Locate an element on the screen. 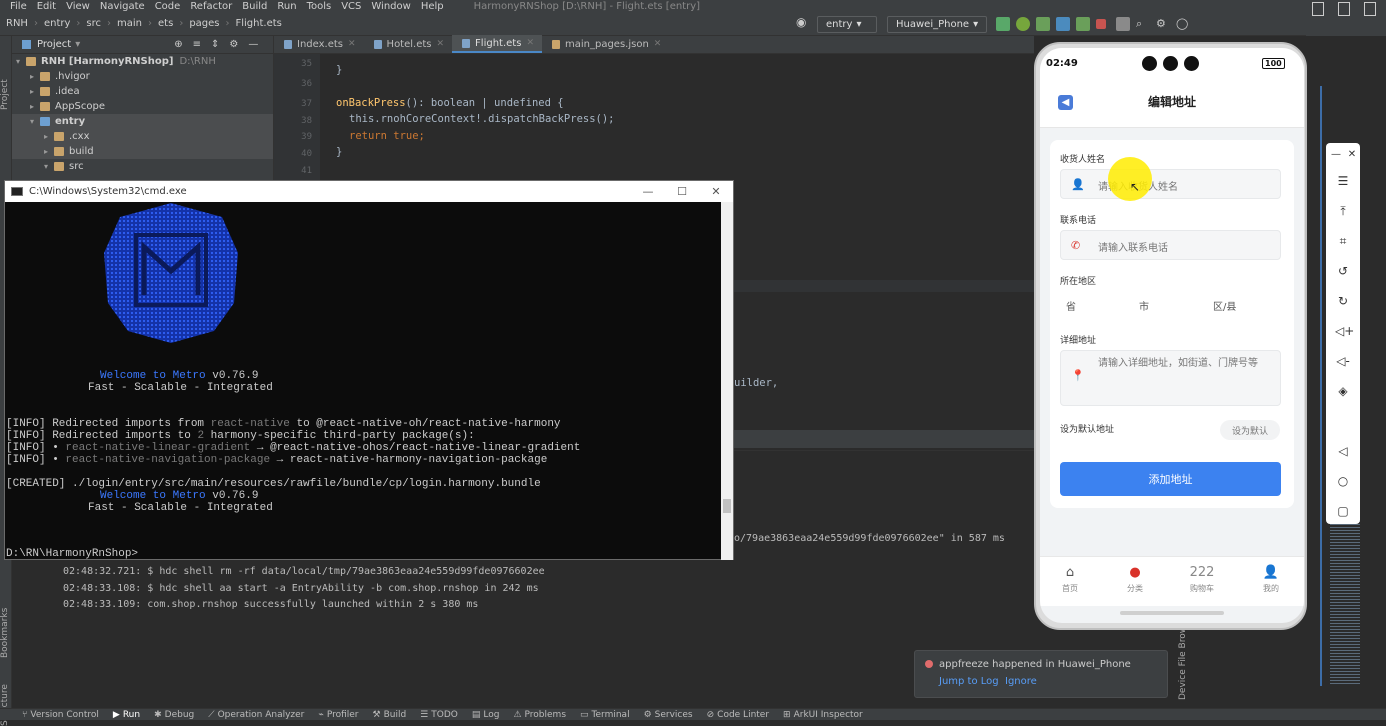 This screenshot has height=726, width=1386. project-panel-title: Project is located at coordinates (54, 44).